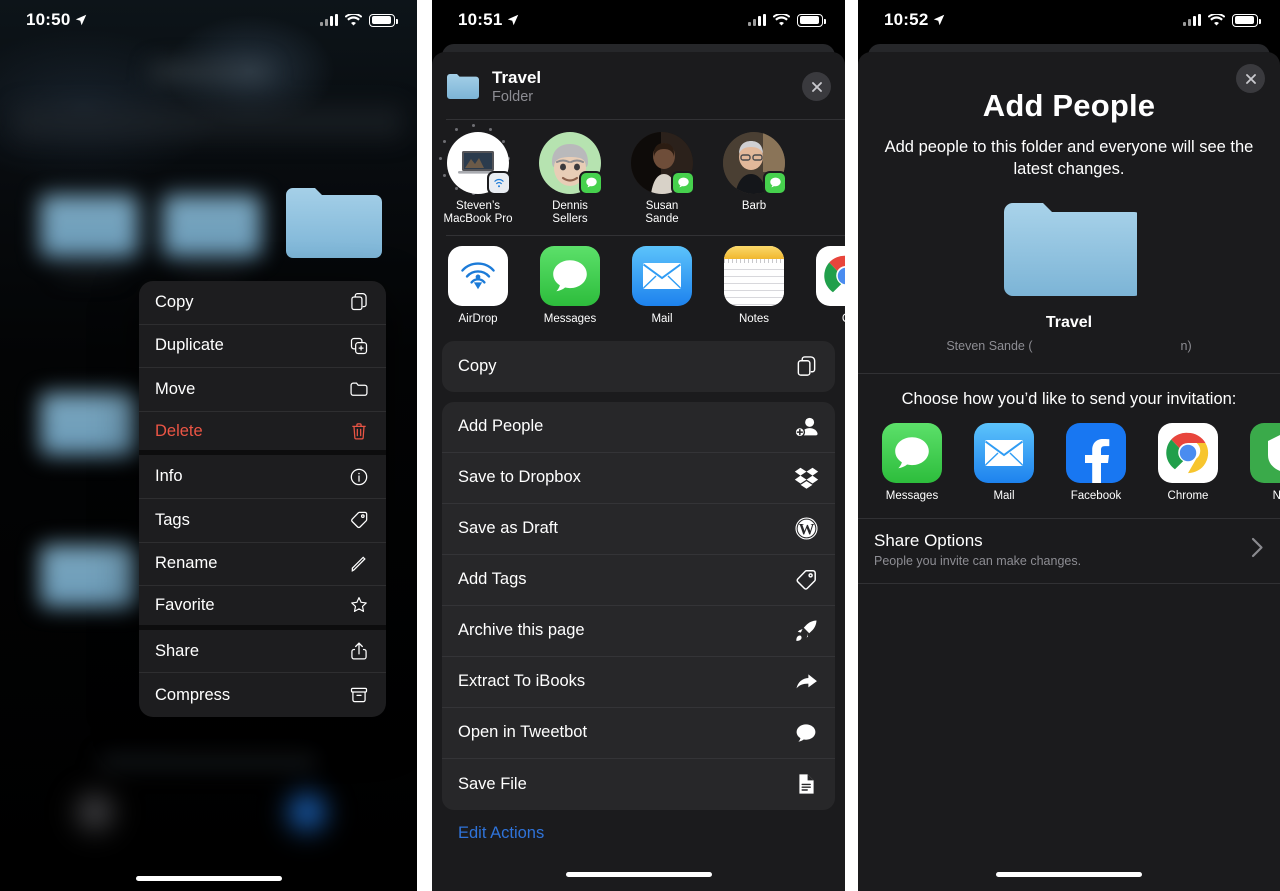 The height and width of the screenshot is (891, 1280). What do you see at coordinates (262, 521) in the screenshot?
I see `context-menu-item: Tags` at bounding box center [262, 521].